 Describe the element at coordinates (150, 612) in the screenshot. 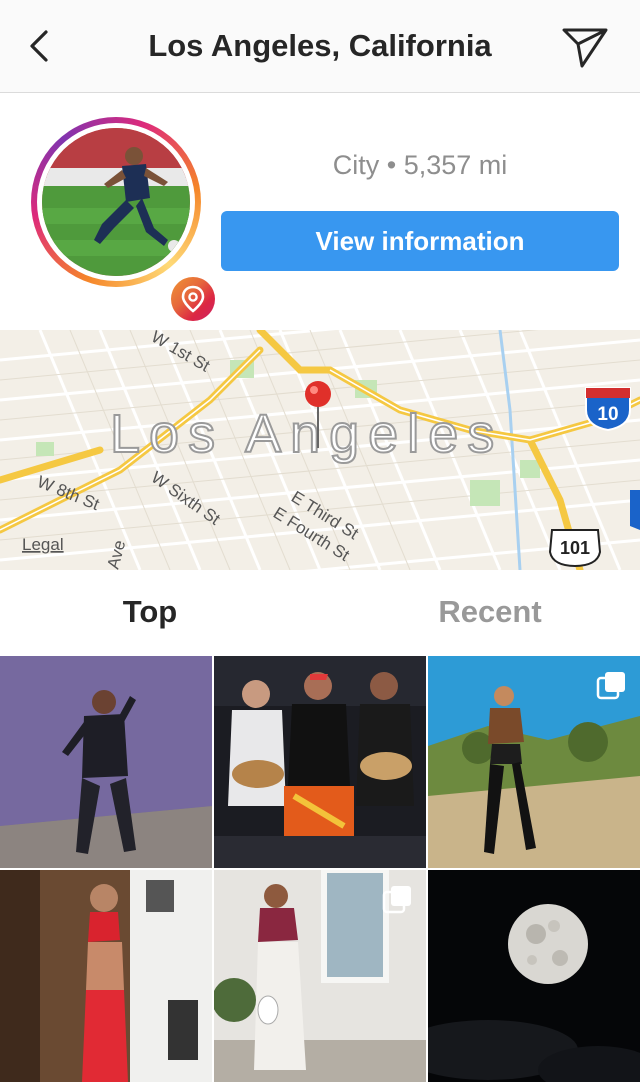

I see `tab-top: Top` at that location.